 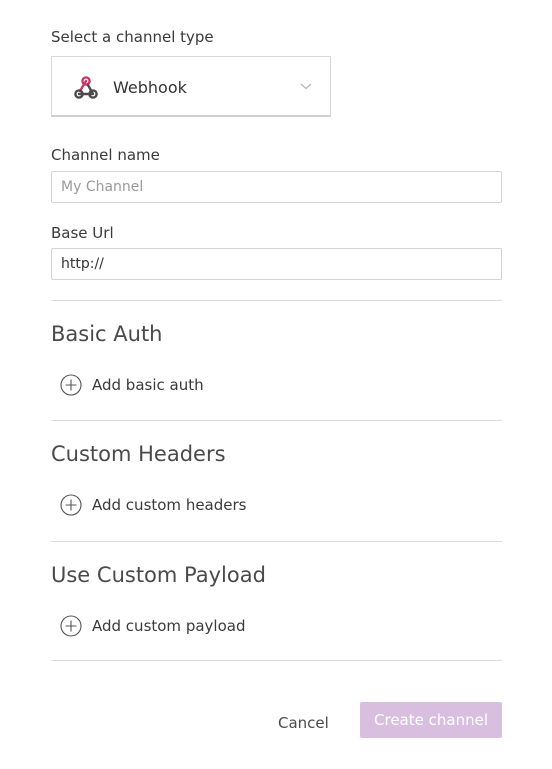 I want to click on custom-headers-heading: Custom Headers, so click(x=138, y=454).